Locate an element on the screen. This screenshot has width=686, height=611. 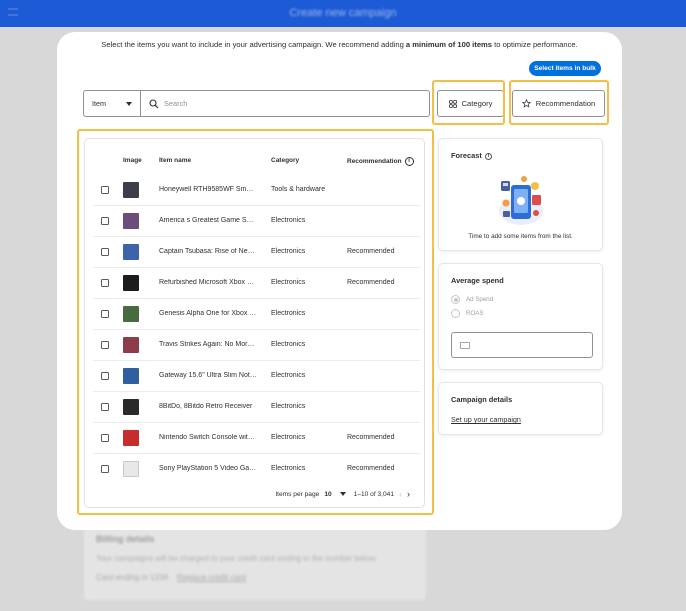
item-name: Captain Tsubasa: Rise of New Champions is located at coordinates (208, 251).